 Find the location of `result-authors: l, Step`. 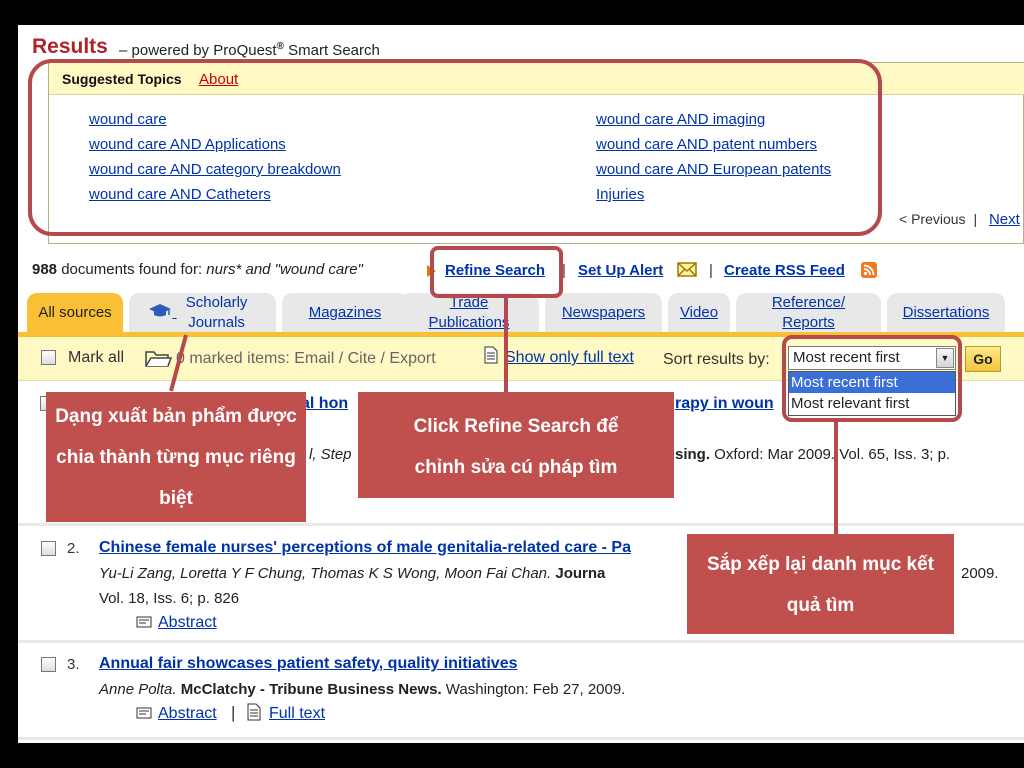

result-authors: l, Step is located at coordinates (330, 454).